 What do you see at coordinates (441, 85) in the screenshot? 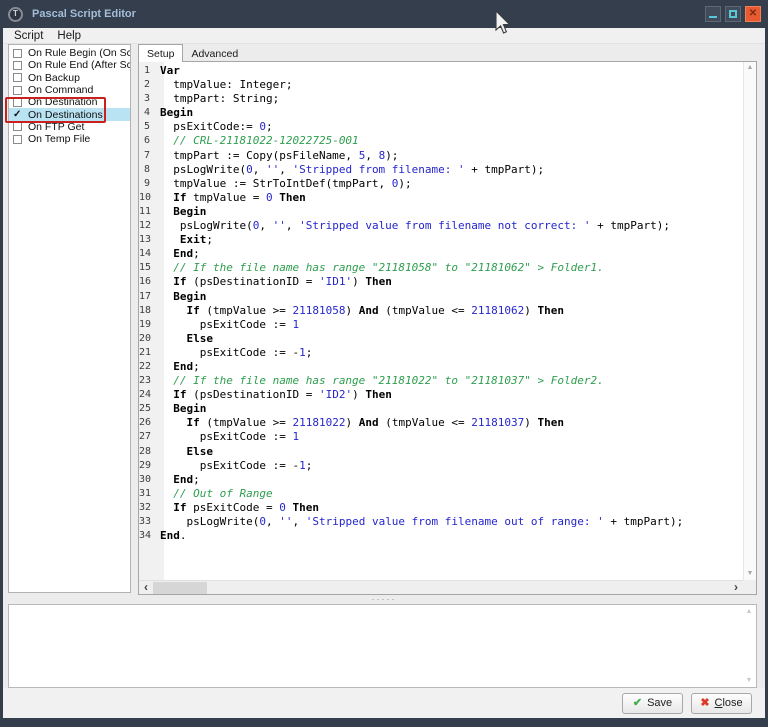
I see `code-line: 2 tmpValue: Integer;` at bounding box center [441, 85].